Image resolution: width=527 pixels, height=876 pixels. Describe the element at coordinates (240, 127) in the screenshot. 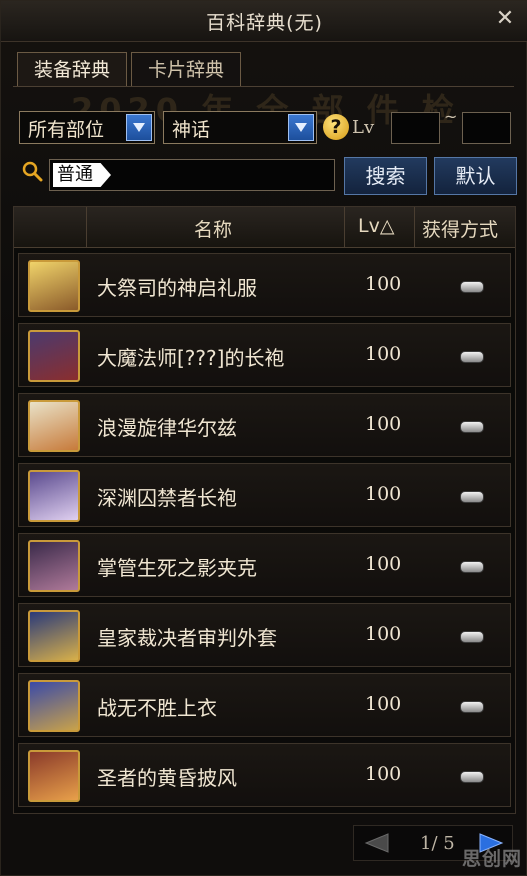

I see `rarity-select: 神话` at that location.